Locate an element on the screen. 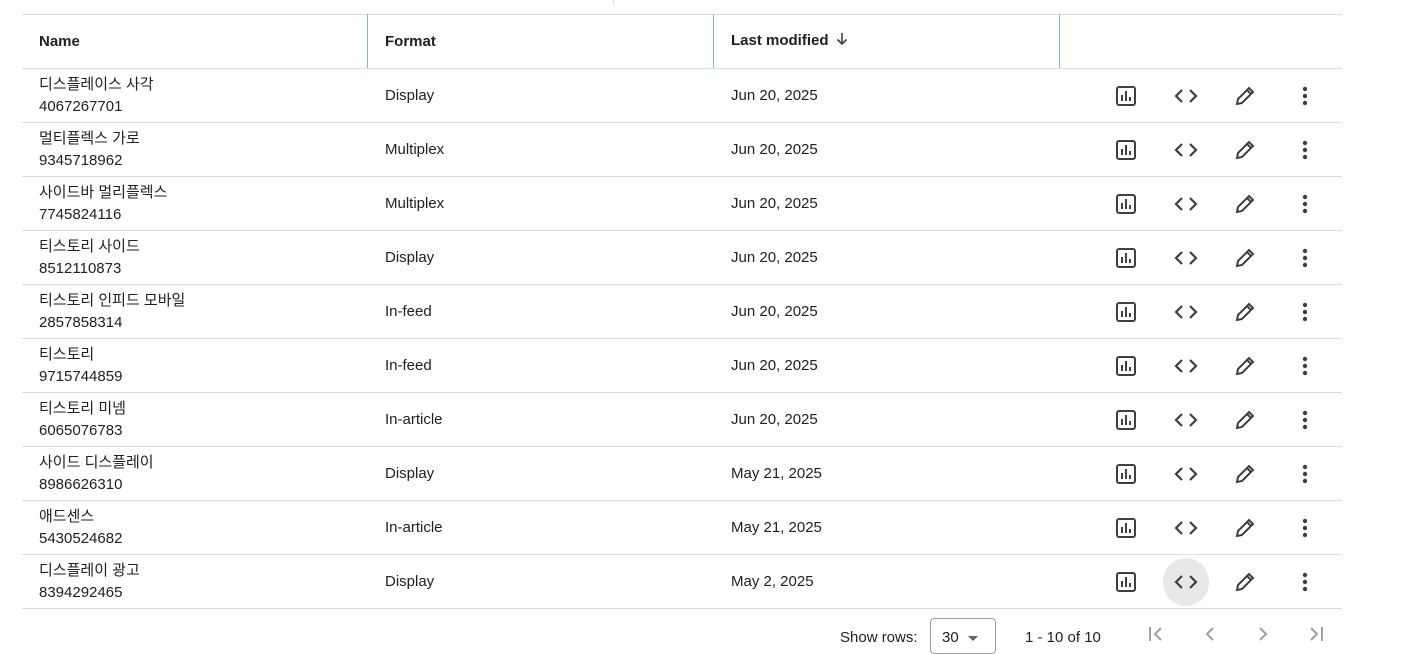 Image resolution: width=1424 pixels, height=654 pixels. next-page-icon is located at coordinates (1263, 636).